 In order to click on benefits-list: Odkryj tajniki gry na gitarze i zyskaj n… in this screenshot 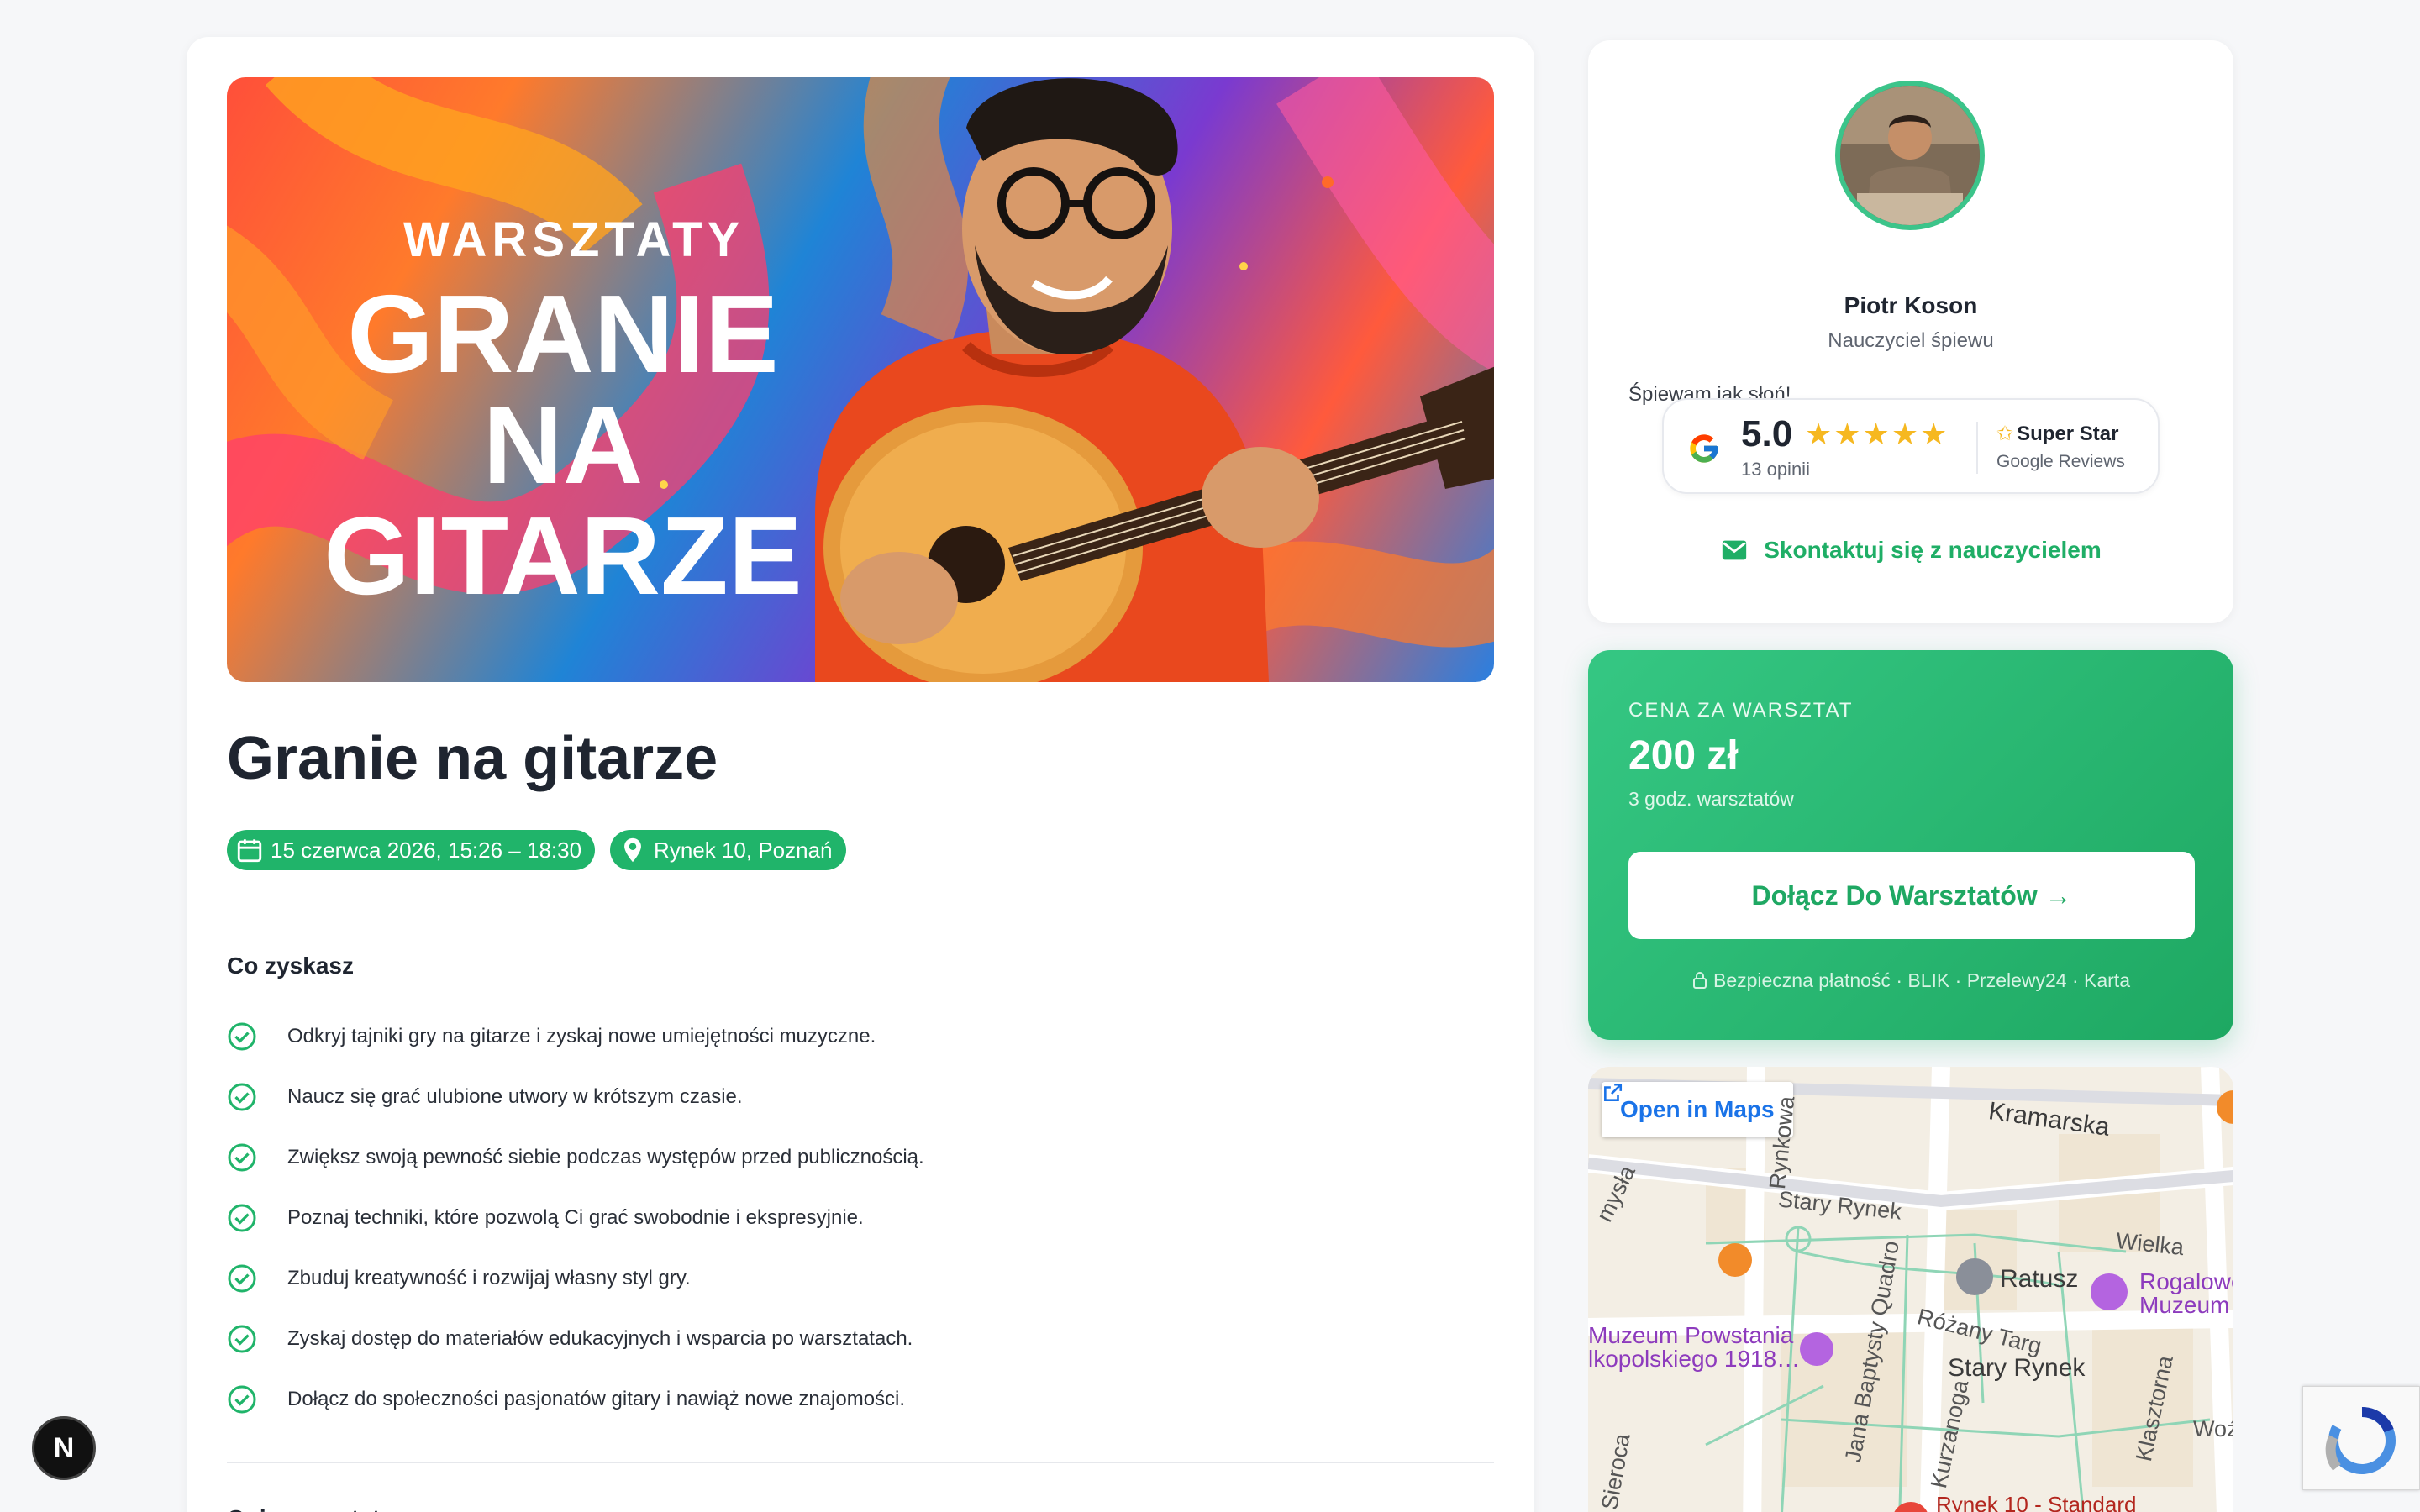, I will do `click(815, 1218)`.